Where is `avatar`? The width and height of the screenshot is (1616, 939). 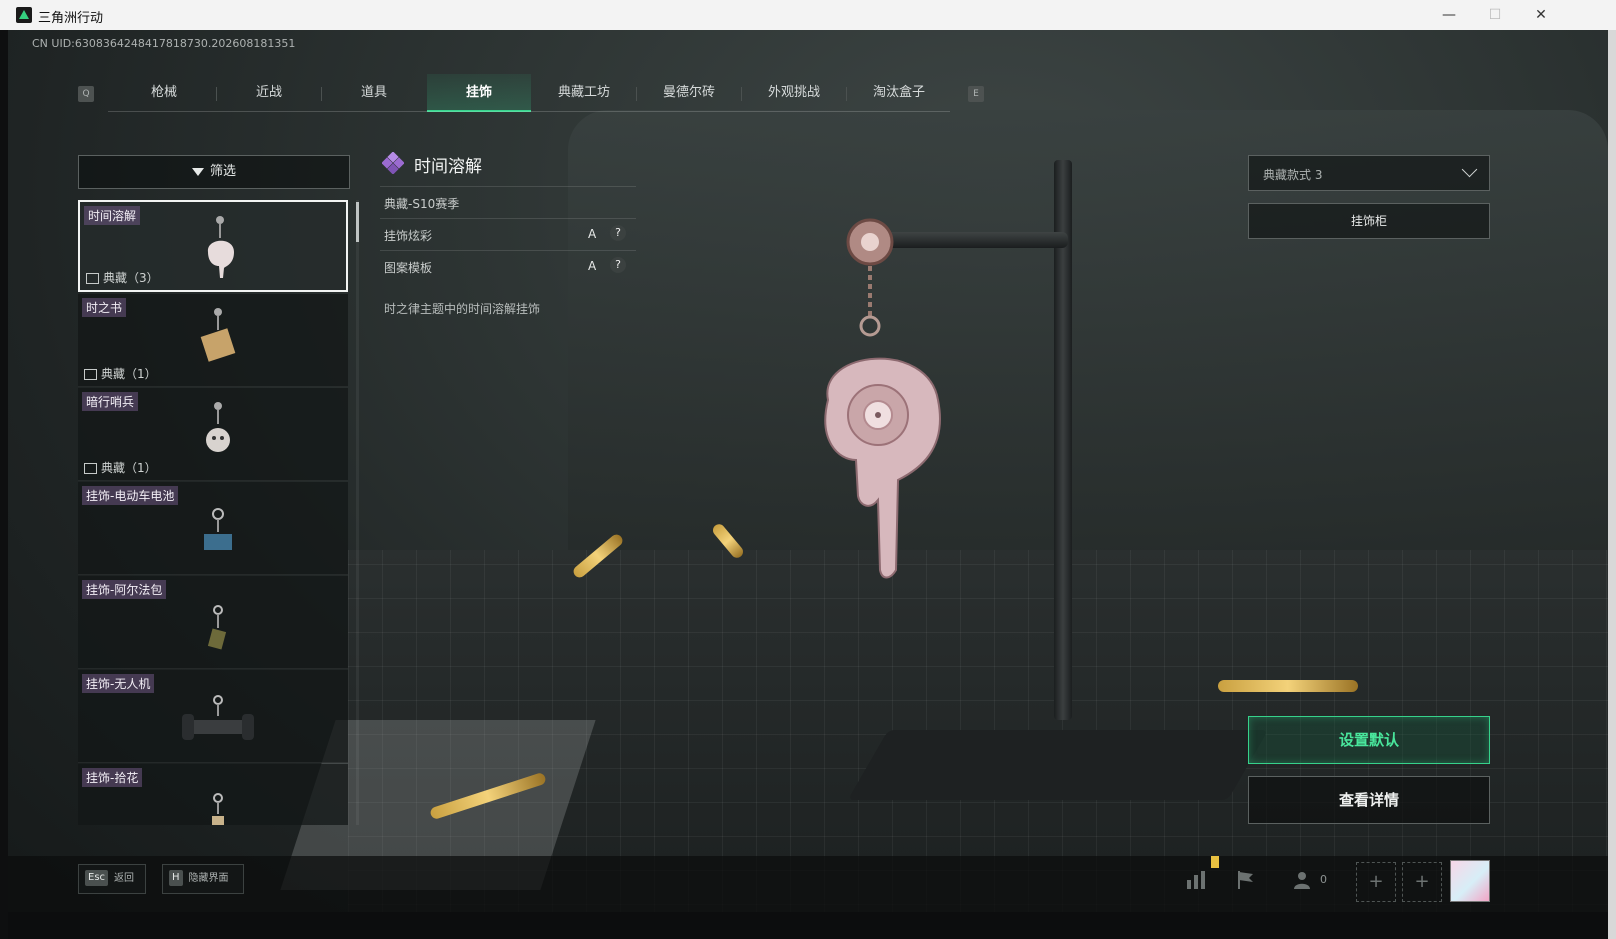 avatar is located at coordinates (1470, 881).